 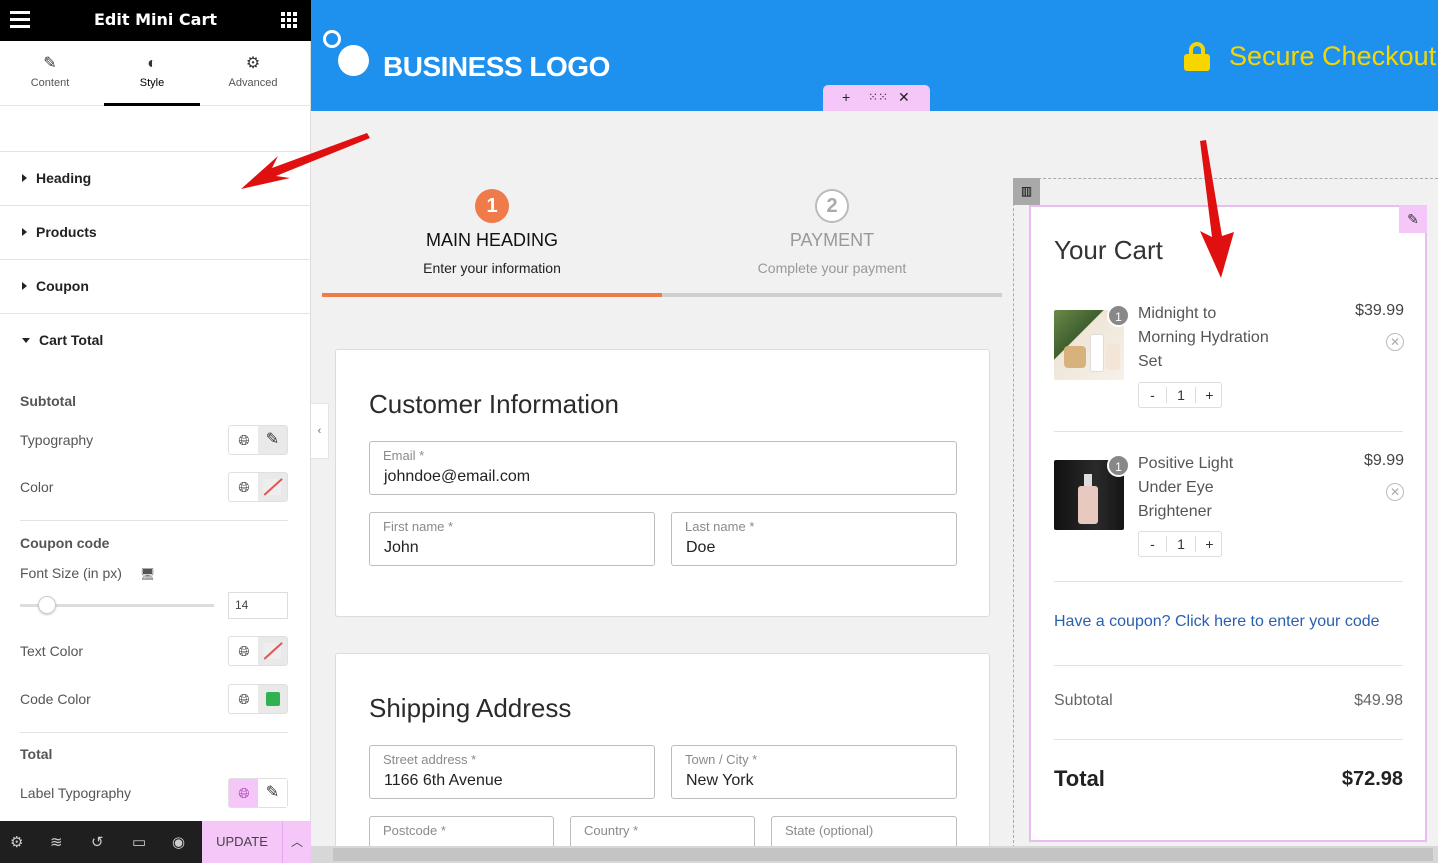 I want to click on slider-handle, so click(x=47, y=605).